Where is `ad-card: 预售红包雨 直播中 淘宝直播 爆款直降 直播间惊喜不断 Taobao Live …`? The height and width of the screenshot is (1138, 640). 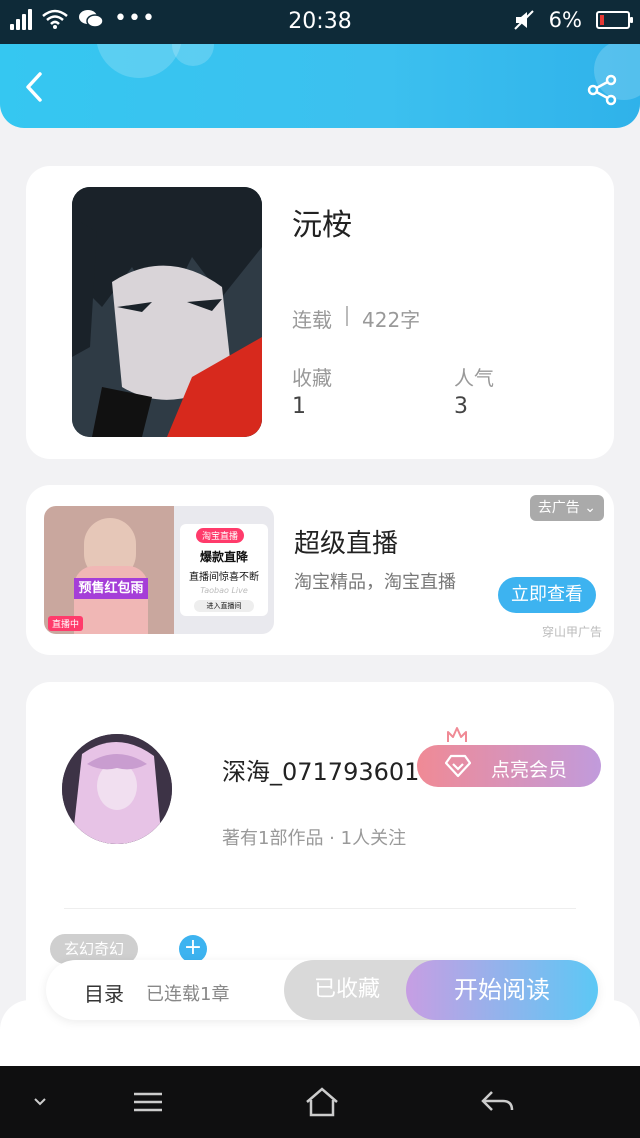 ad-card: 预售红包雨 直播中 淘宝直播 爆款直降 直播间惊喜不断 Taobao Live … is located at coordinates (320, 570).